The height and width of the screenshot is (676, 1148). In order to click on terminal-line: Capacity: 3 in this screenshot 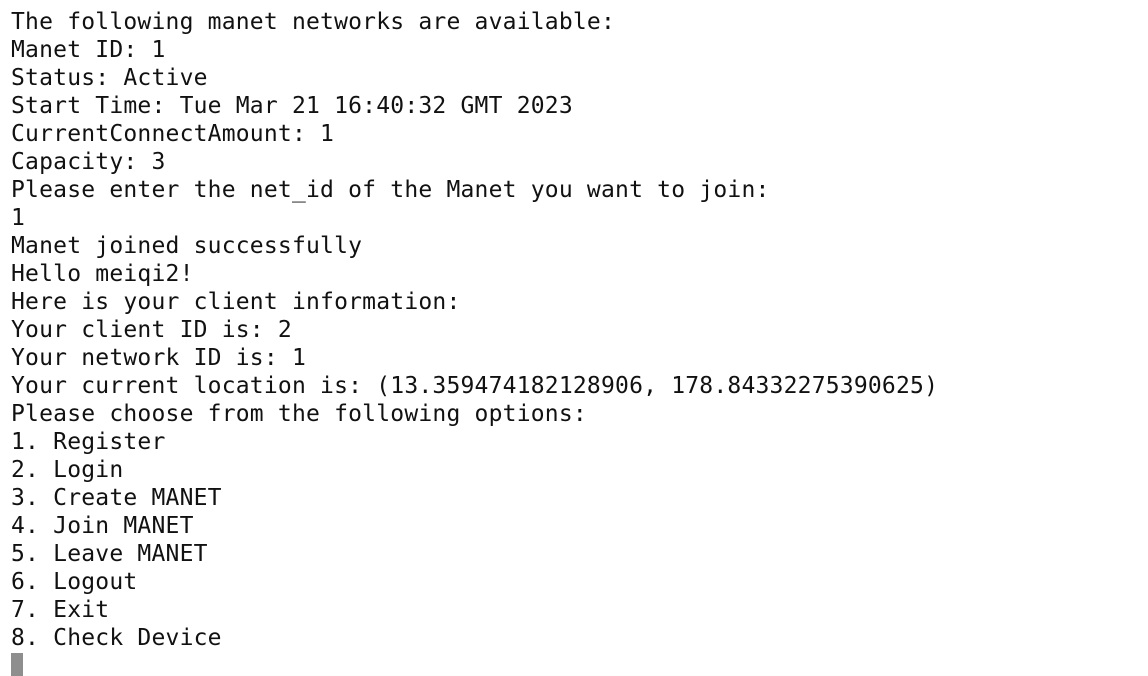, I will do `click(88, 162)`.